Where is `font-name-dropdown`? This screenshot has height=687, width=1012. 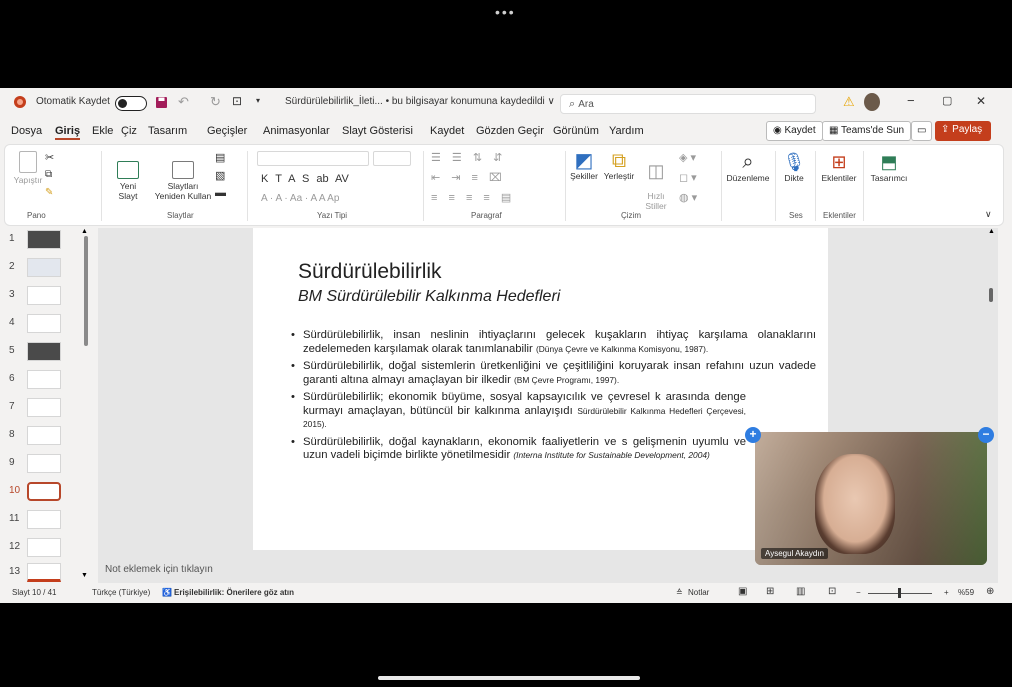
font-name-dropdown is located at coordinates (313, 158).